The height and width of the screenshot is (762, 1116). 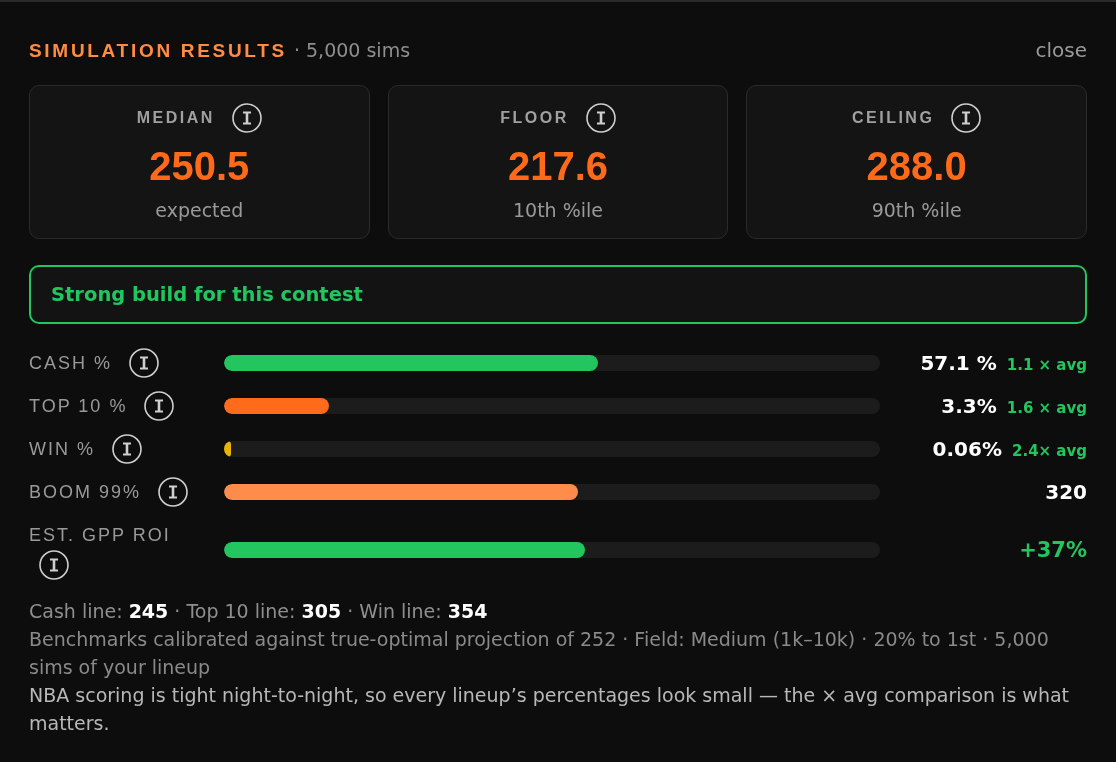 What do you see at coordinates (969, 406) in the screenshot?
I see `metric-value: 3.3%` at bounding box center [969, 406].